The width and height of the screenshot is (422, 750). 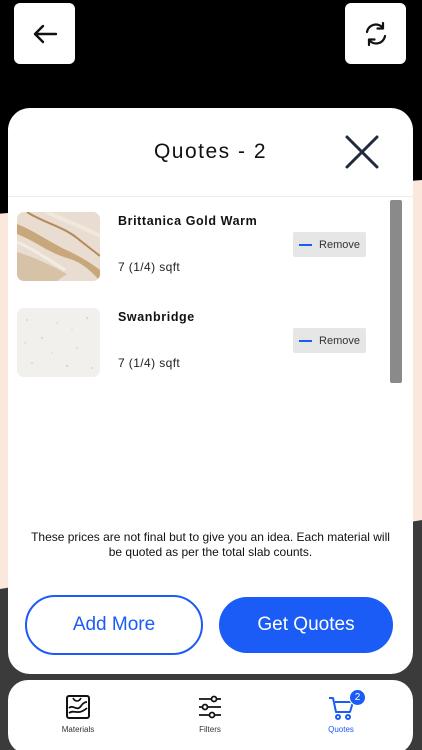 What do you see at coordinates (341, 729) in the screenshot?
I see `nav-label: Quotes` at bounding box center [341, 729].